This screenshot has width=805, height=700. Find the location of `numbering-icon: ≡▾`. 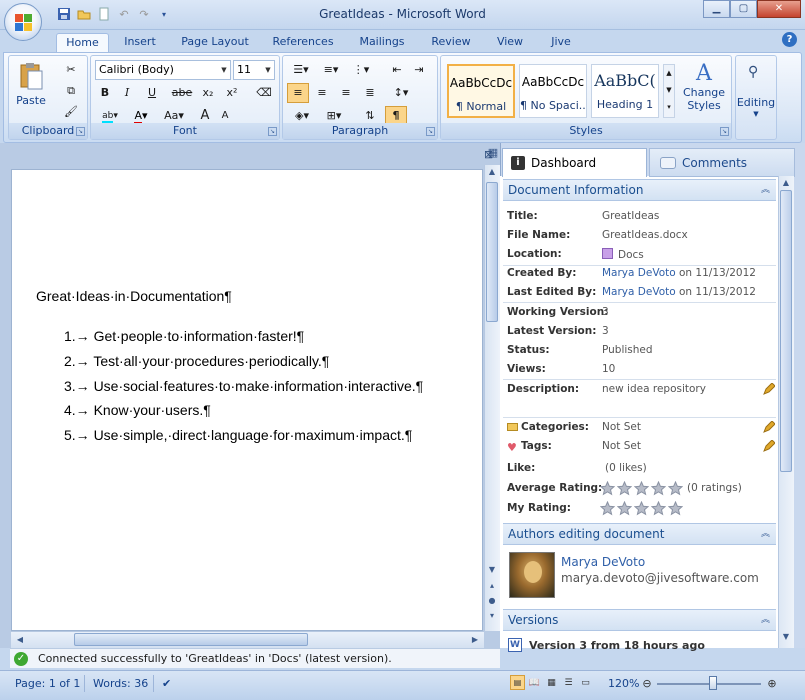

numbering-icon: ≡▾ is located at coordinates (331, 70).